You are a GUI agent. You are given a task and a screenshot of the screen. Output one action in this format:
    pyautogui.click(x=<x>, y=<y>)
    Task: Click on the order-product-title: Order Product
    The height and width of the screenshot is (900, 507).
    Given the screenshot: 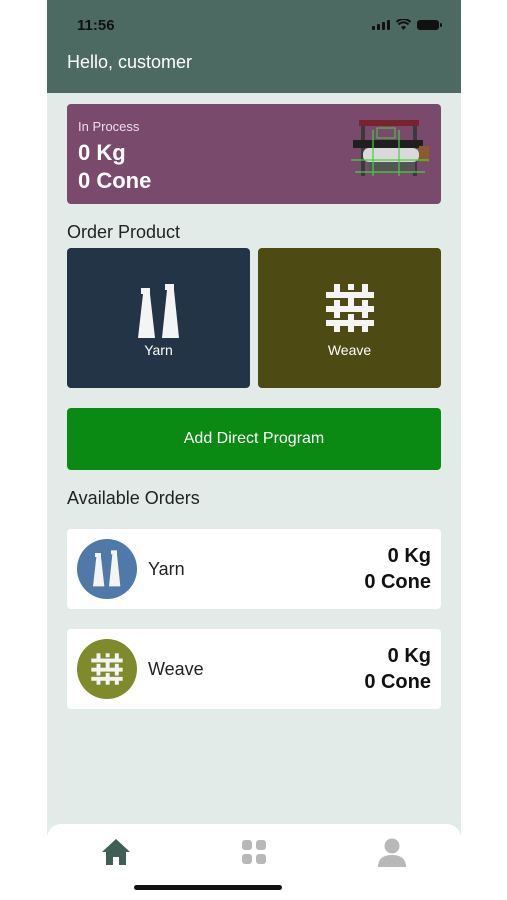 What is the action you would take?
    pyautogui.click(x=124, y=232)
    